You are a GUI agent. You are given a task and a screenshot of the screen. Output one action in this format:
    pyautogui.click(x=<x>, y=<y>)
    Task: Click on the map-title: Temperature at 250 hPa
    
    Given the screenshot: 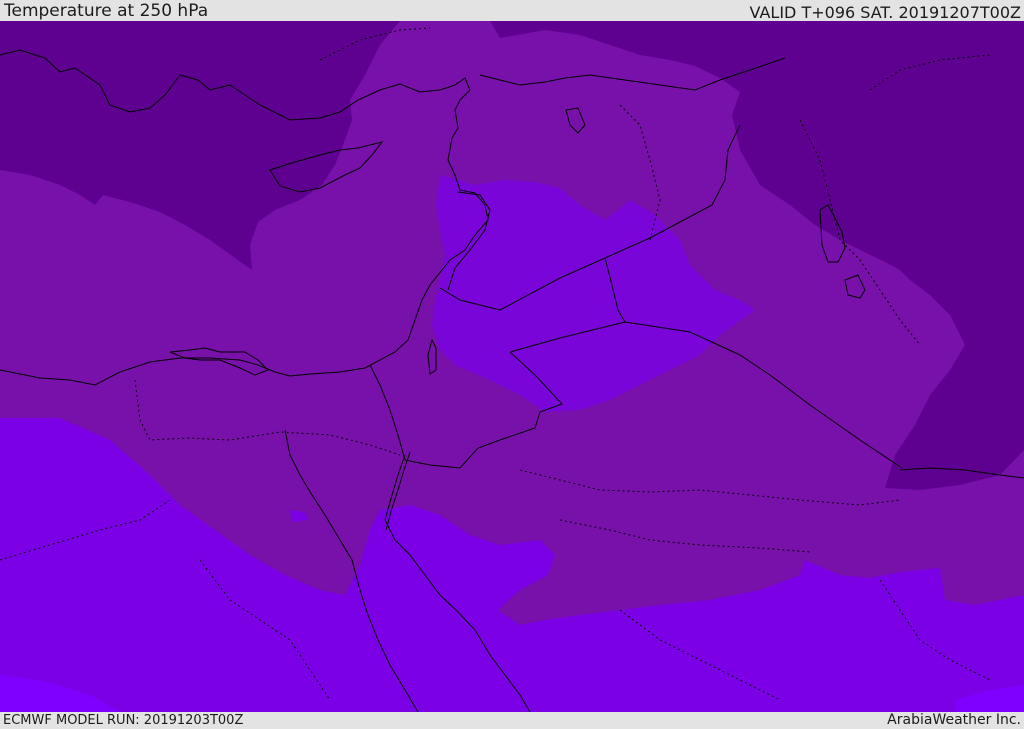 What is the action you would take?
    pyautogui.click(x=106, y=11)
    